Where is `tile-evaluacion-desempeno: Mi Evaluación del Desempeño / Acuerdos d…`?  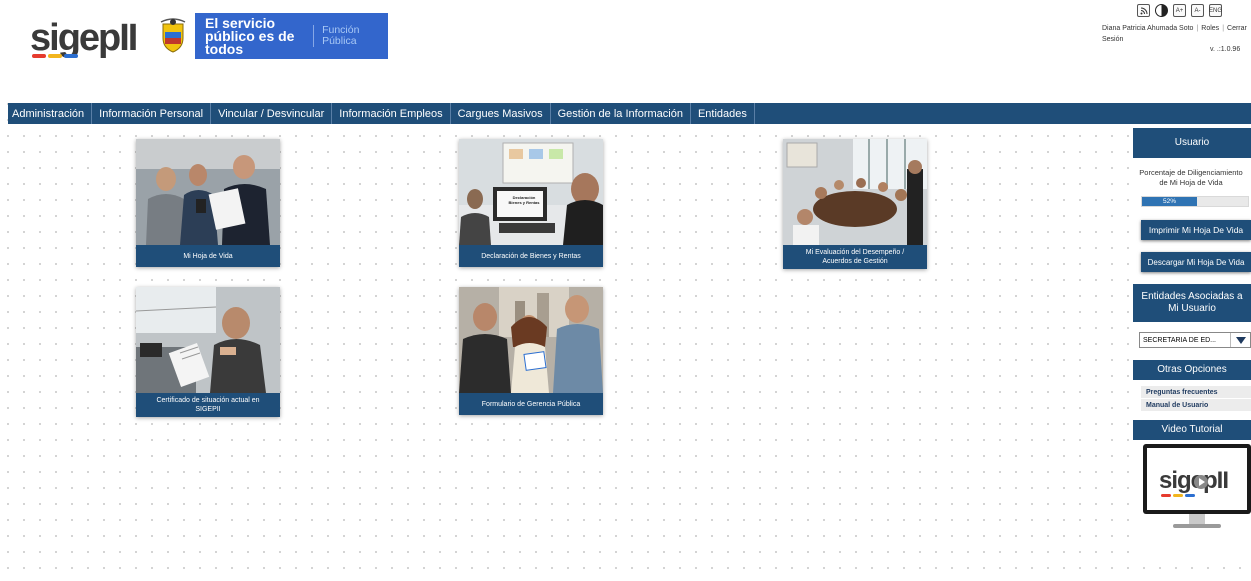
tile-evaluacion-desempeno: Mi Evaluación del Desempeño / Acuerdos d… is located at coordinates (855, 204).